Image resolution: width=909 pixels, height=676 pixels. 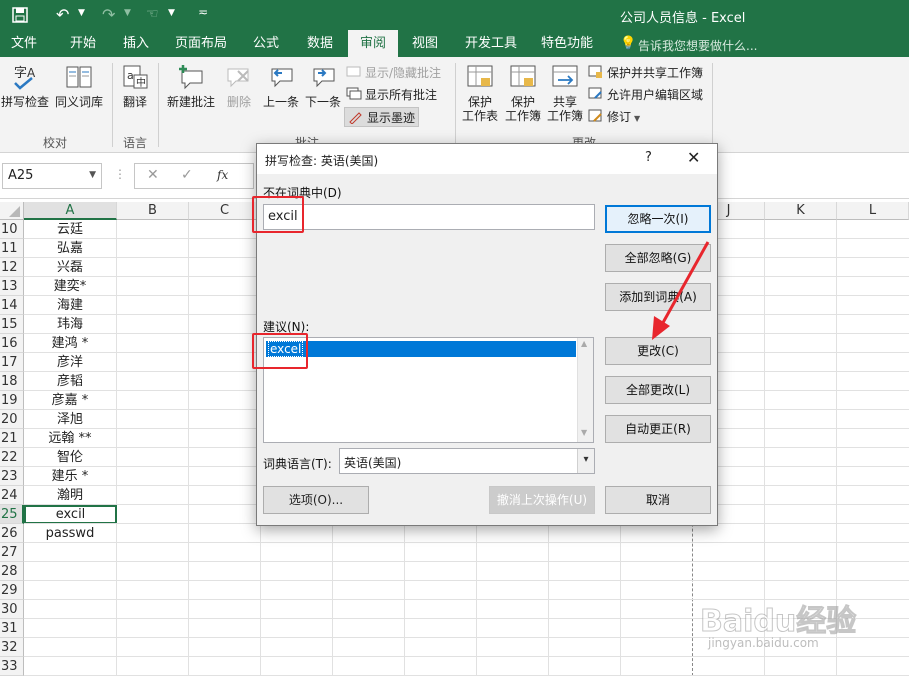 What do you see at coordinates (429, 217) in the screenshot?
I see `not-in-dictionary-box: excil` at bounding box center [429, 217].